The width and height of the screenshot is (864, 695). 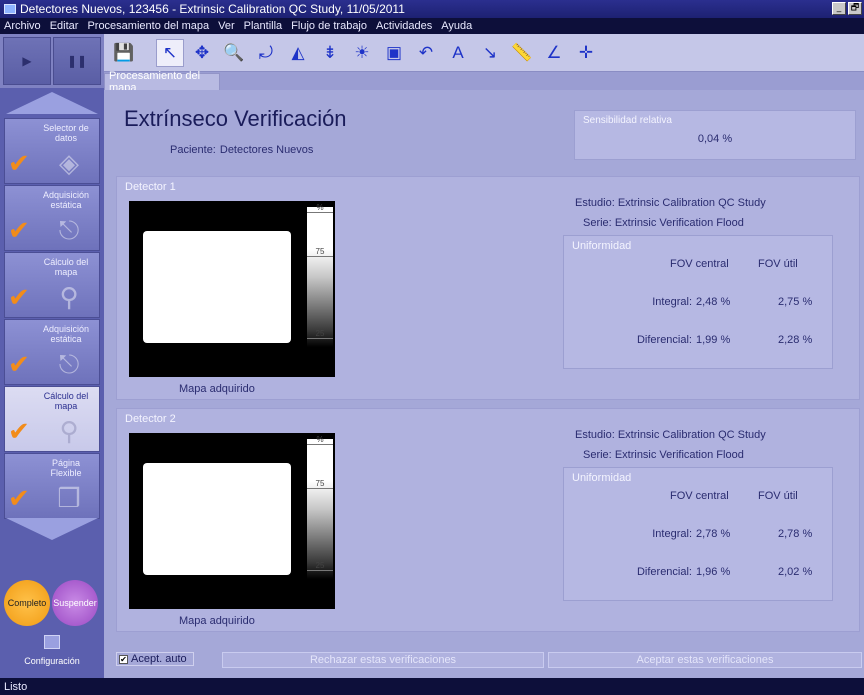 I want to click on zoom-tool: 🔍, so click(x=234, y=53).